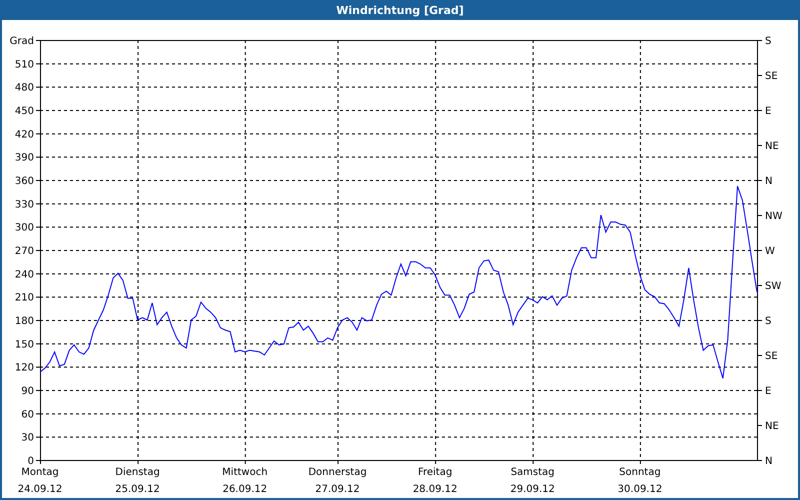  I want to click on axis-tick-label: SW, so click(773, 286).